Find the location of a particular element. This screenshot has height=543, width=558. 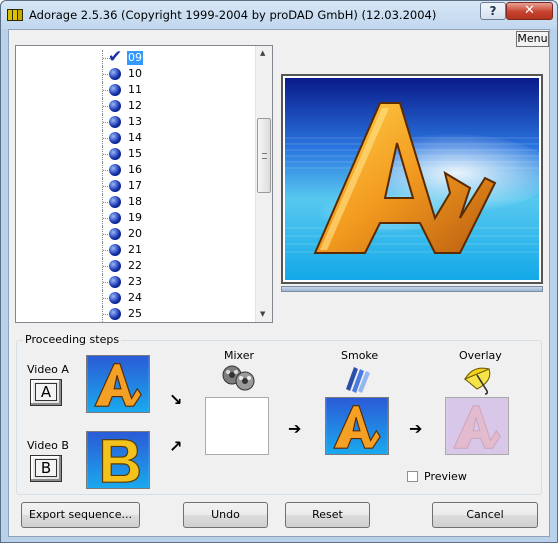

tree-item-label: 24 is located at coordinates (135, 297).